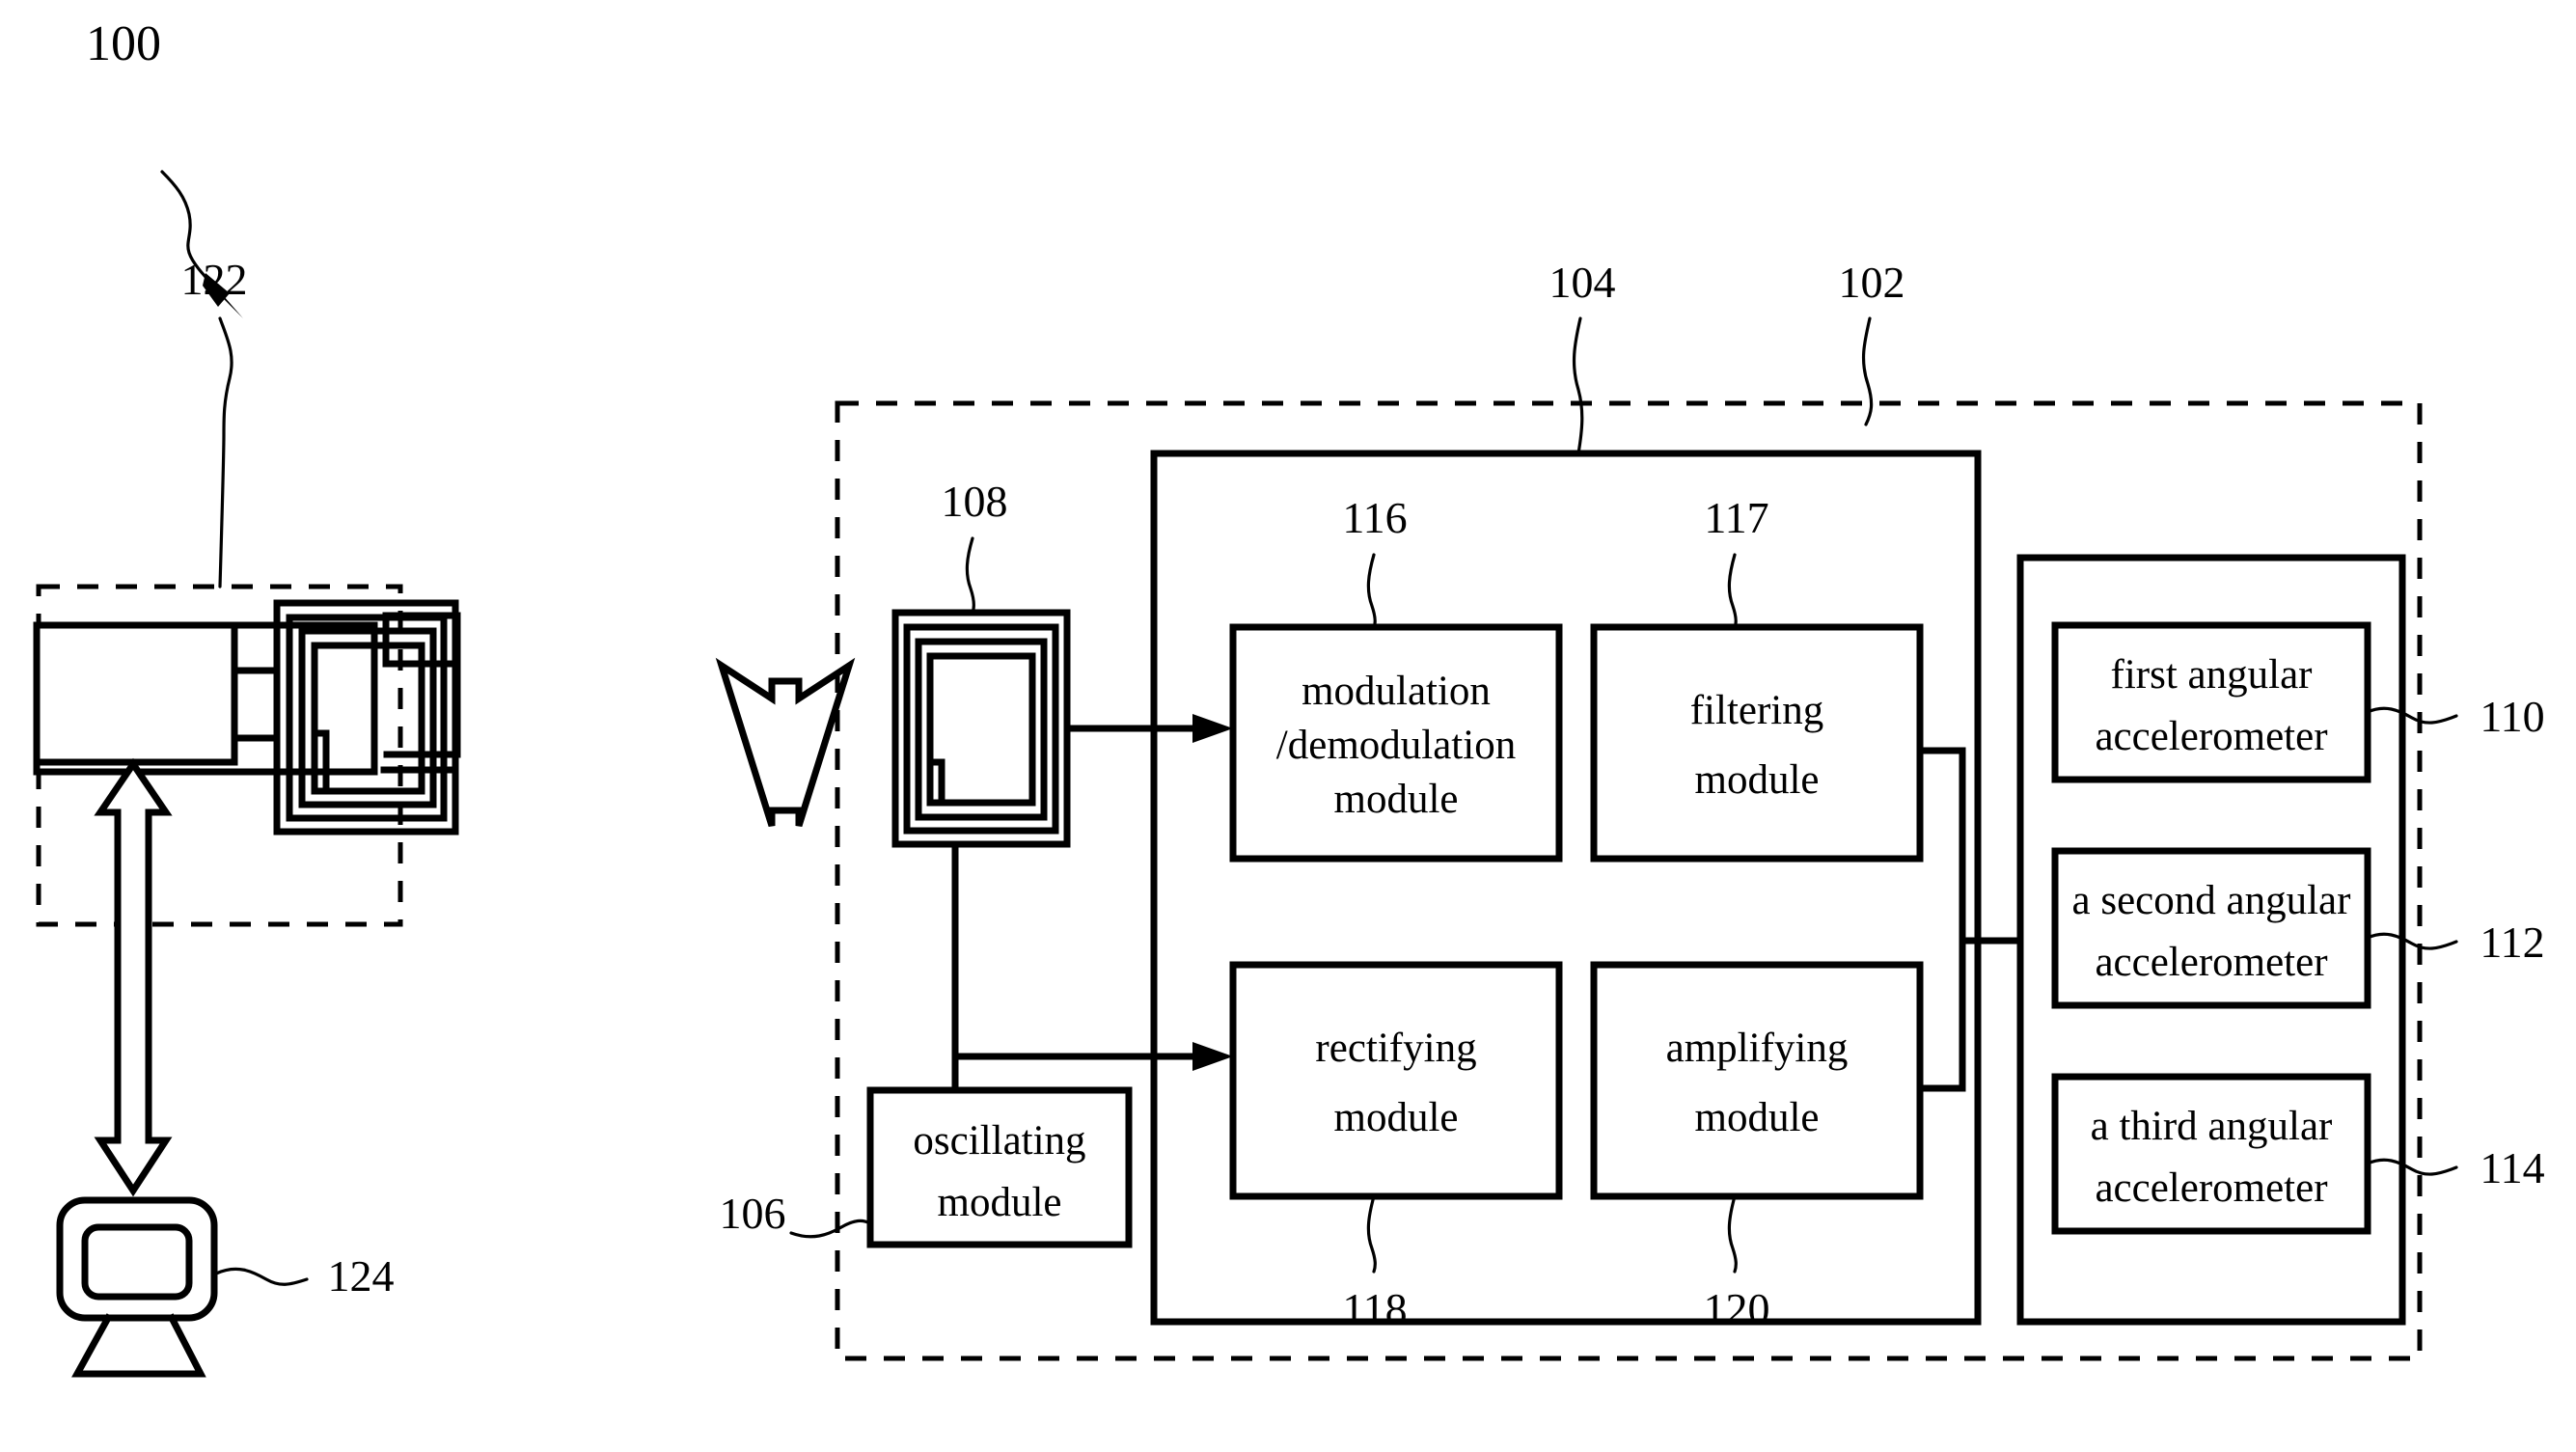  Describe the element at coordinates (2211, 962) in the screenshot. I see `second-accelerometer-label-line2: accelerometer` at that location.